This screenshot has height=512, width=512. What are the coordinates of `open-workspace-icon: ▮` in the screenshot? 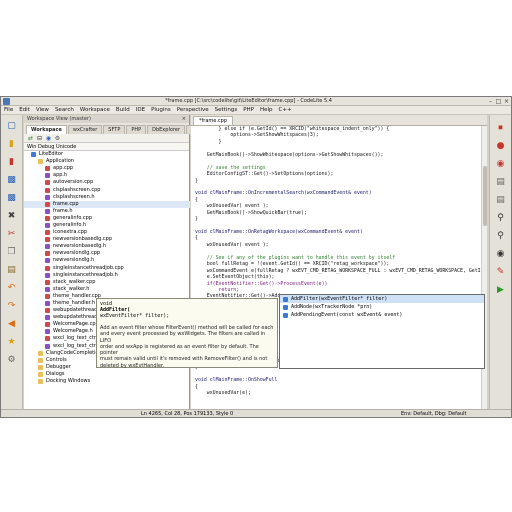 It's located at (12, 162).